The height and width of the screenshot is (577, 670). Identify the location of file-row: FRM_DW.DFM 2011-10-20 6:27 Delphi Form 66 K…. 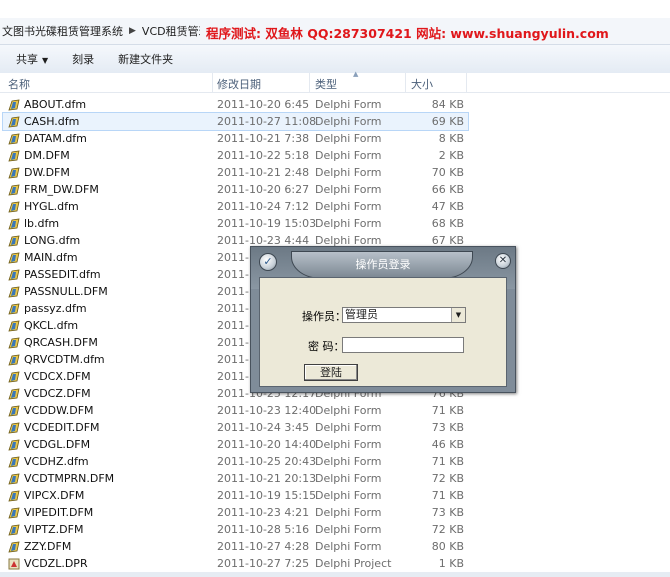
(335, 189).